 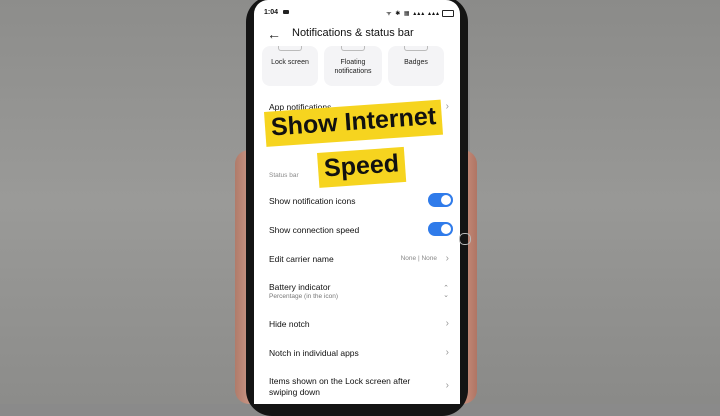 What do you see at coordinates (274, 34) in the screenshot?
I see `arrow-left-icon: ←` at bounding box center [274, 34].